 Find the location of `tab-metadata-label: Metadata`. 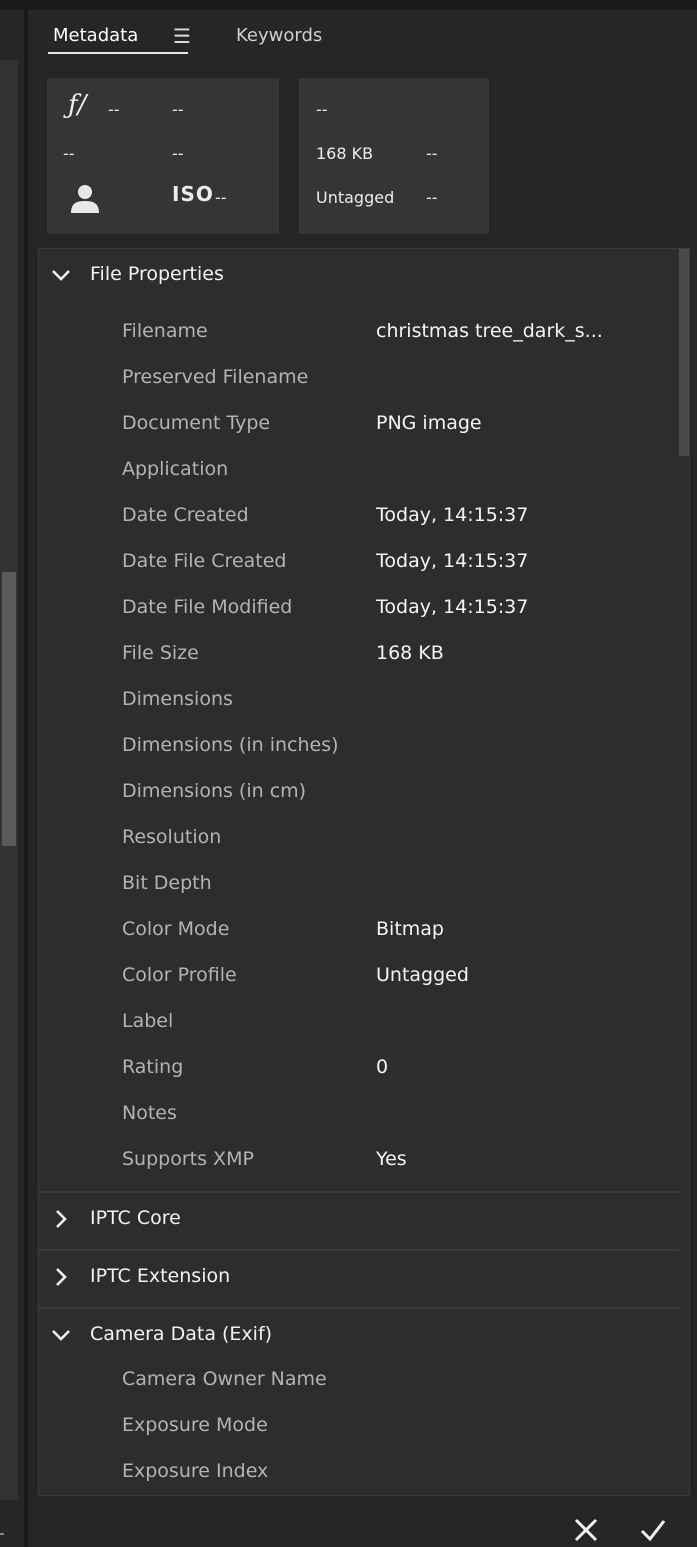

tab-metadata-label: Metadata is located at coordinates (96, 35).